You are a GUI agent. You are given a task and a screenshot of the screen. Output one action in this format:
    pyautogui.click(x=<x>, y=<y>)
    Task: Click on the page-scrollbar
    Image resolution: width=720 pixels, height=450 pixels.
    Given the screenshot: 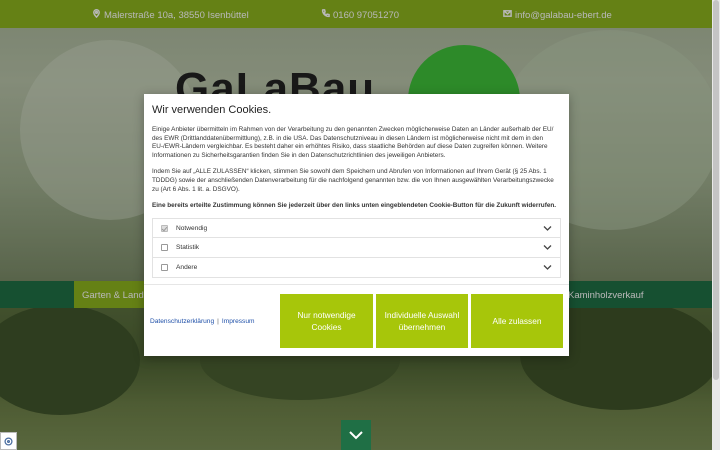 What is the action you would take?
    pyautogui.click(x=716, y=225)
    